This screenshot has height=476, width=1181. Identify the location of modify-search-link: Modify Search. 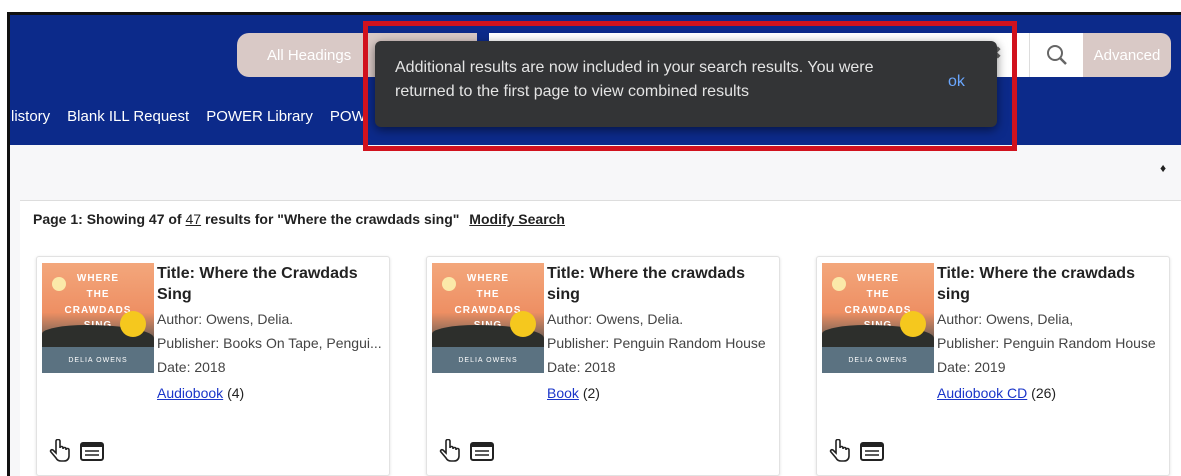
(517, 219).